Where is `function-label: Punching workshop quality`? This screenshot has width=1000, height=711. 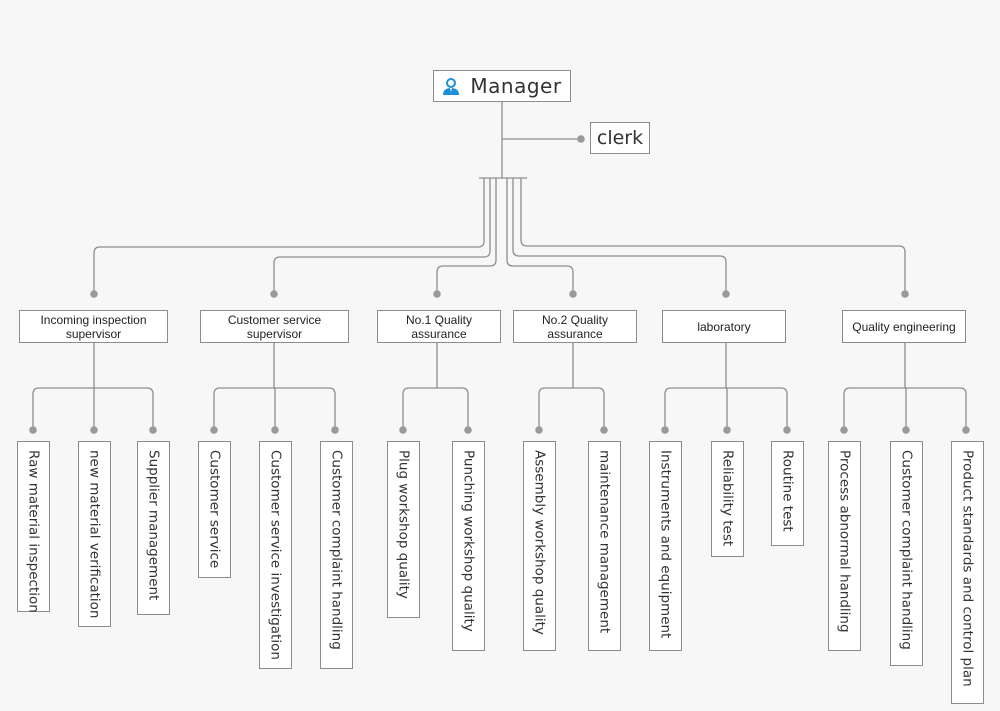 function-label: Punching workshop quality is located at coordinates (468, 541).